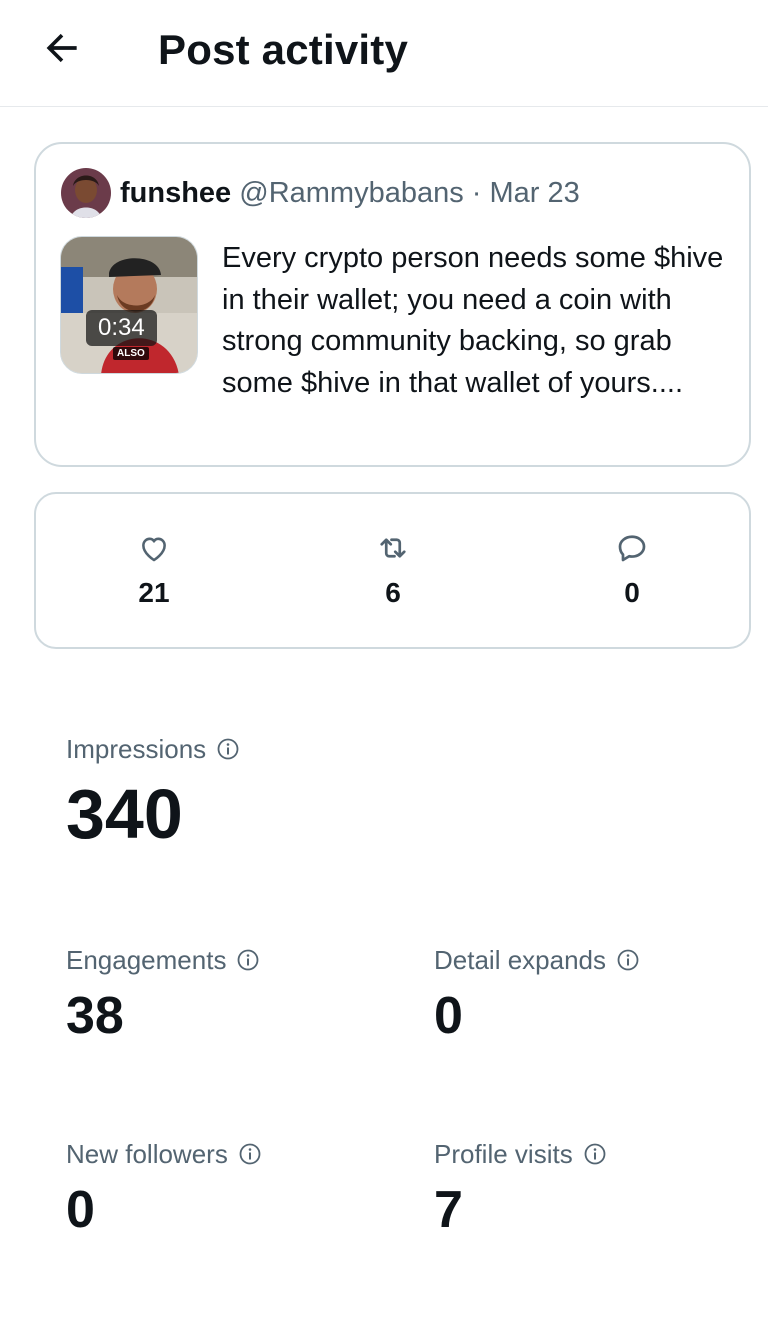 Image resolution: width=768 pixels, height=1318 pixels. I want to click on impressions-label: Impressions, so click(136, 749).